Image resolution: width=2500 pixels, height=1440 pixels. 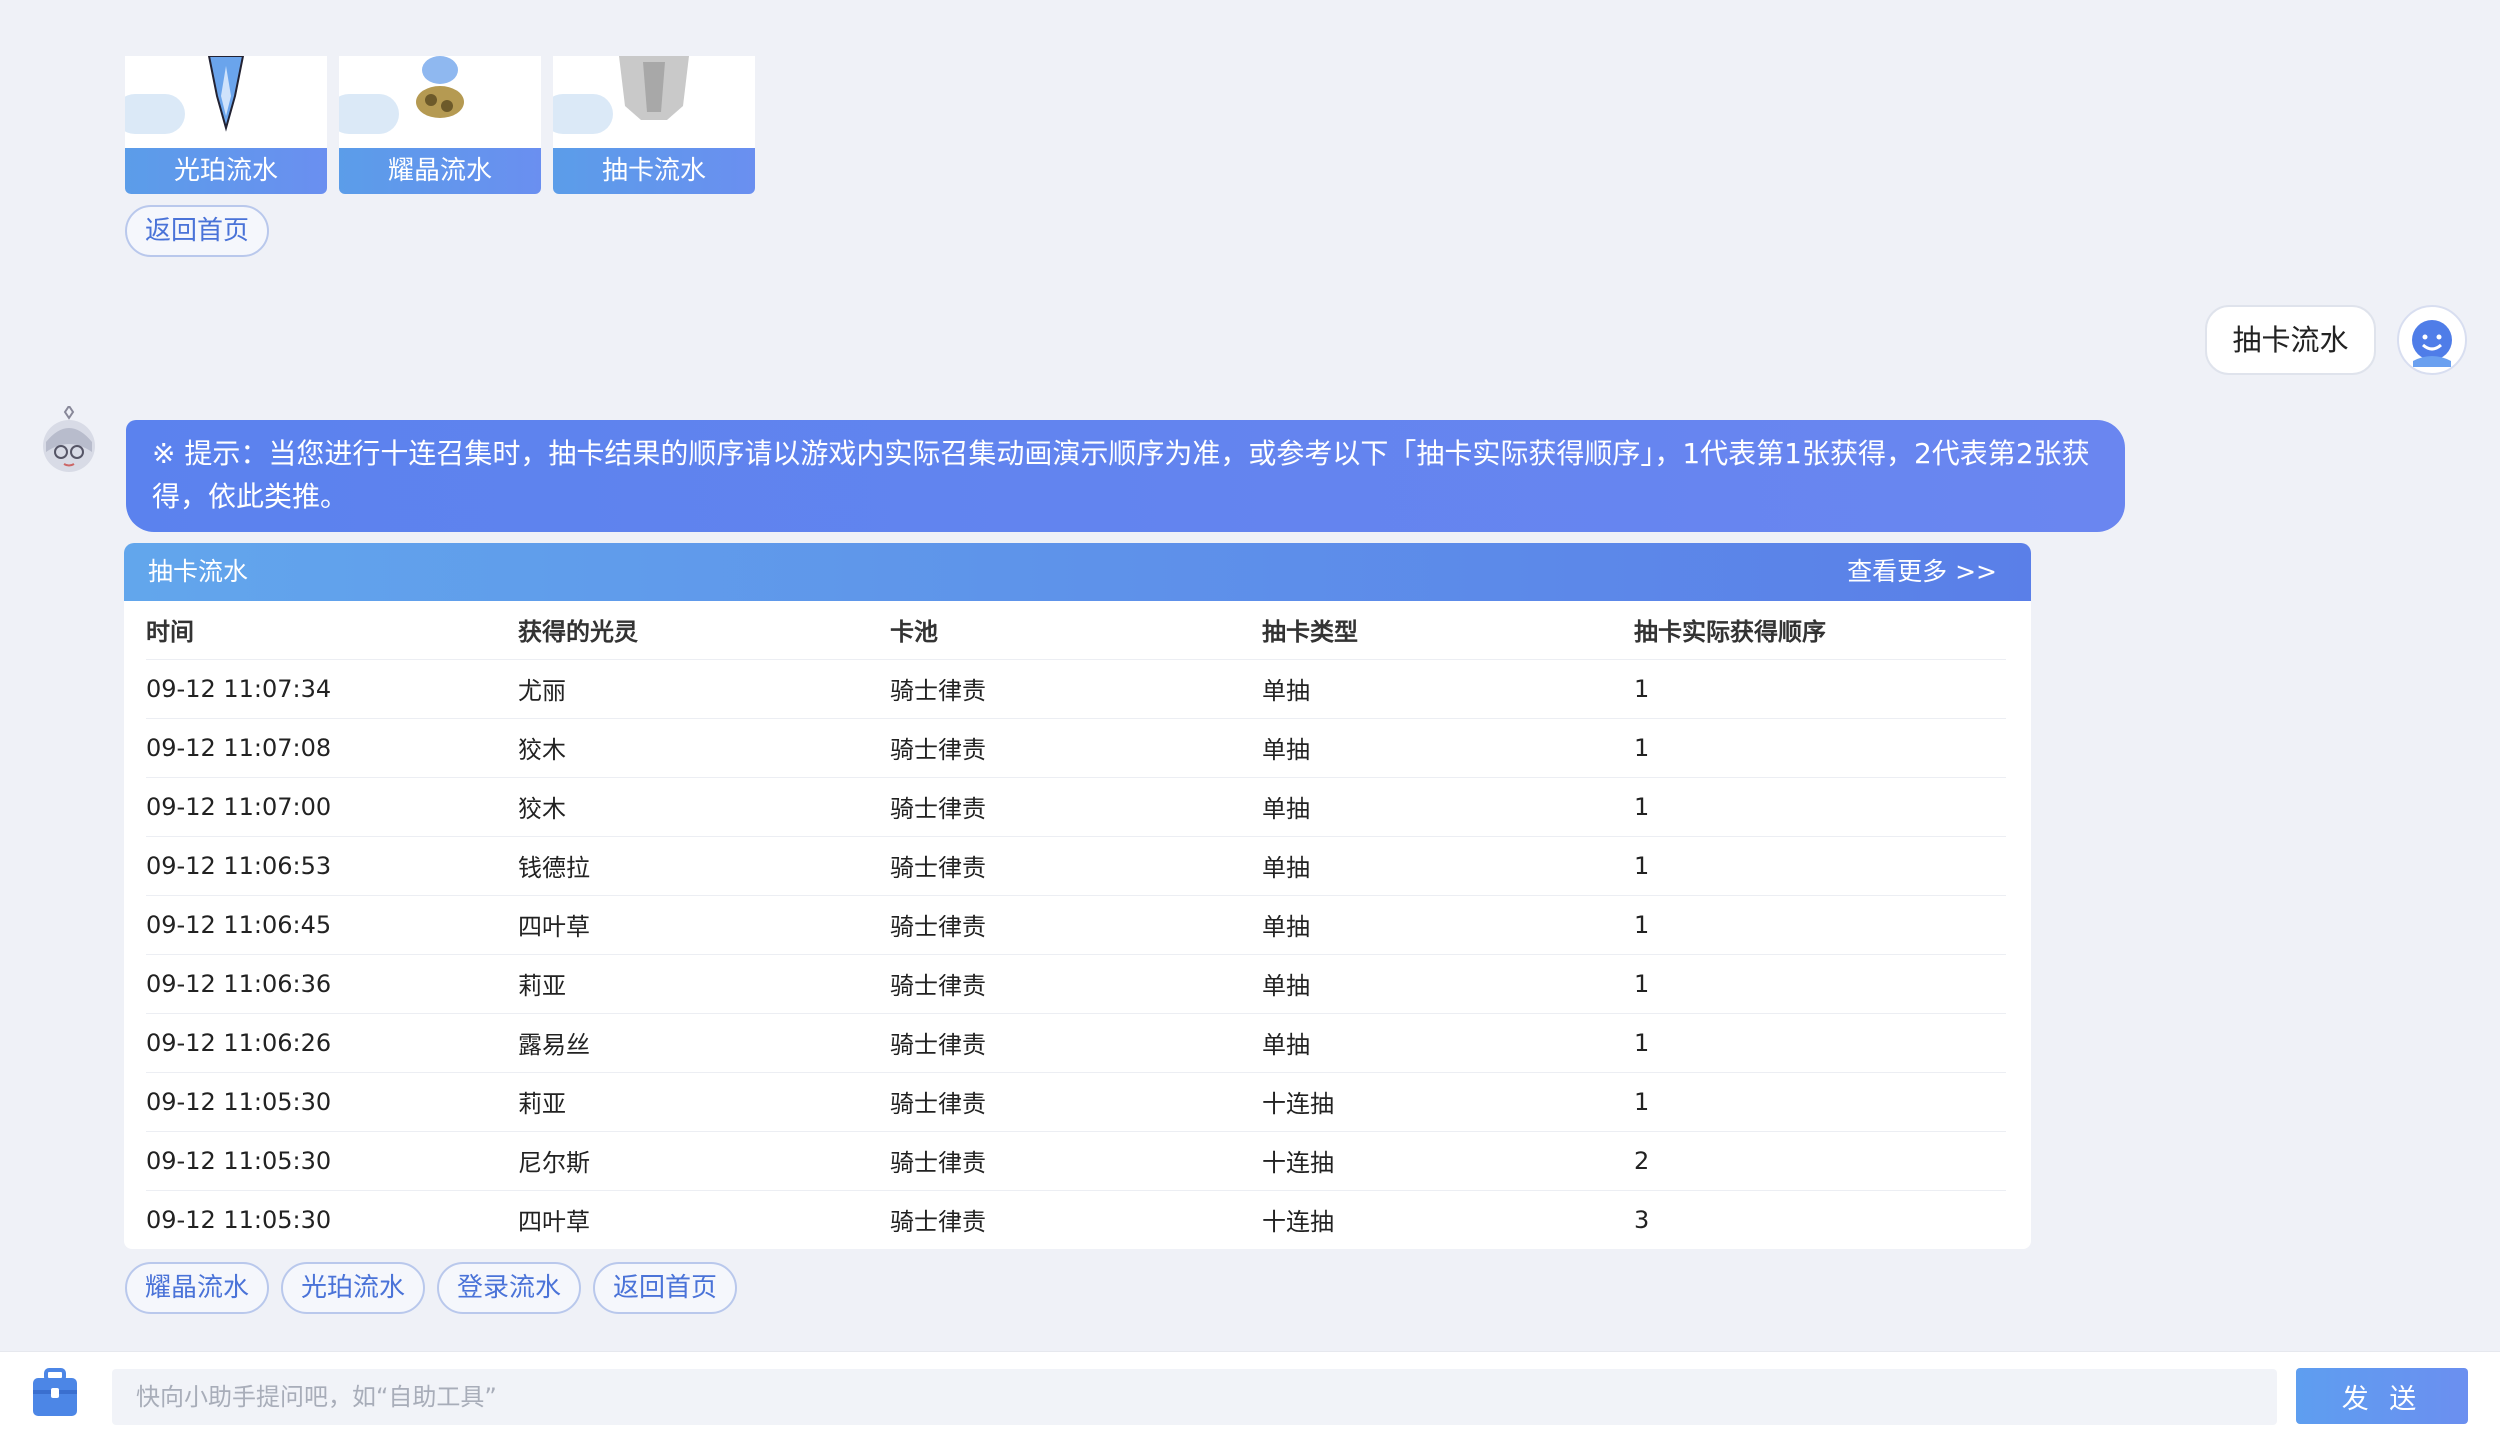 I want to click on view-more-link: 查看更多 >>, so click(x=1927, y=572).